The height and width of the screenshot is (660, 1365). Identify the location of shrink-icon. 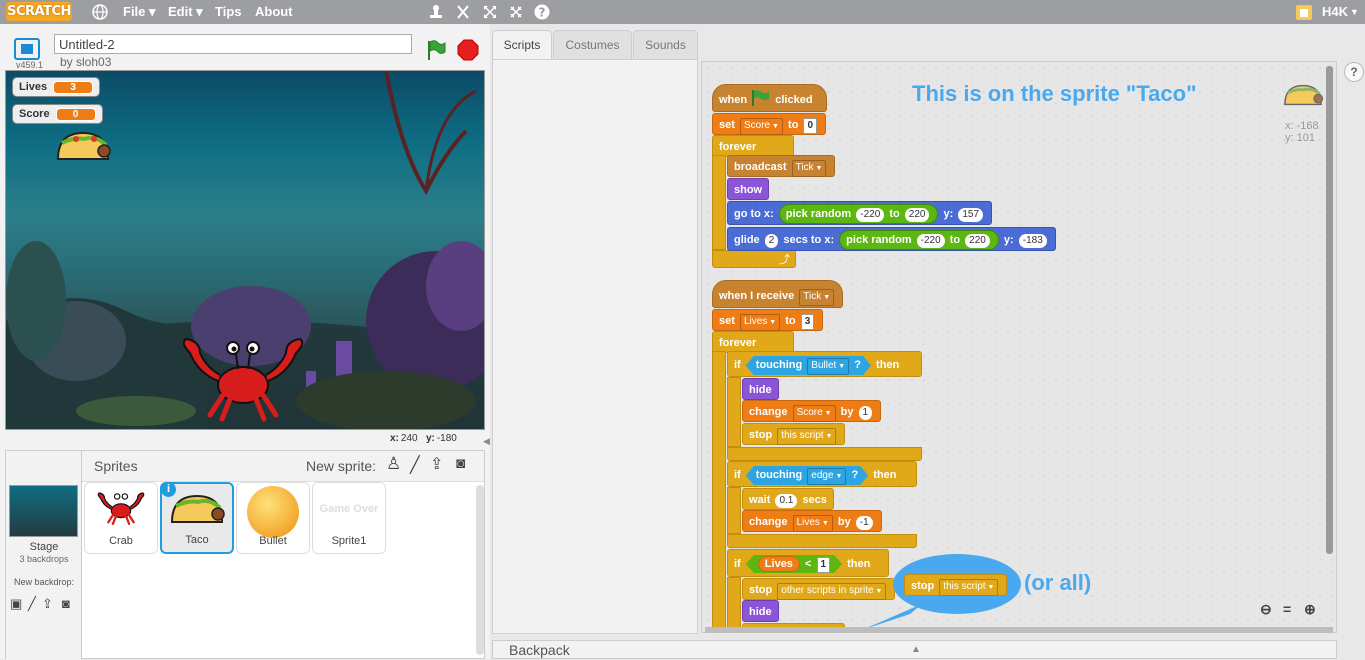
(516, 13).